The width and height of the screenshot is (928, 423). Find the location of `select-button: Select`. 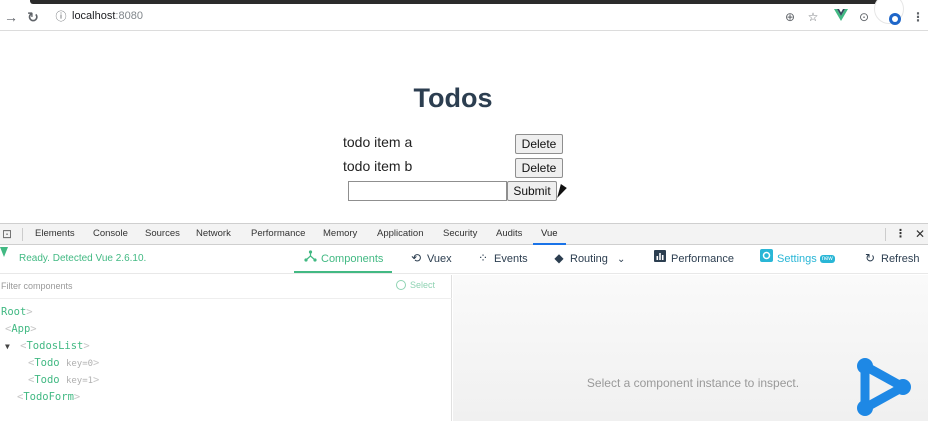

select-button: Select is located at coordinates (415, 285).